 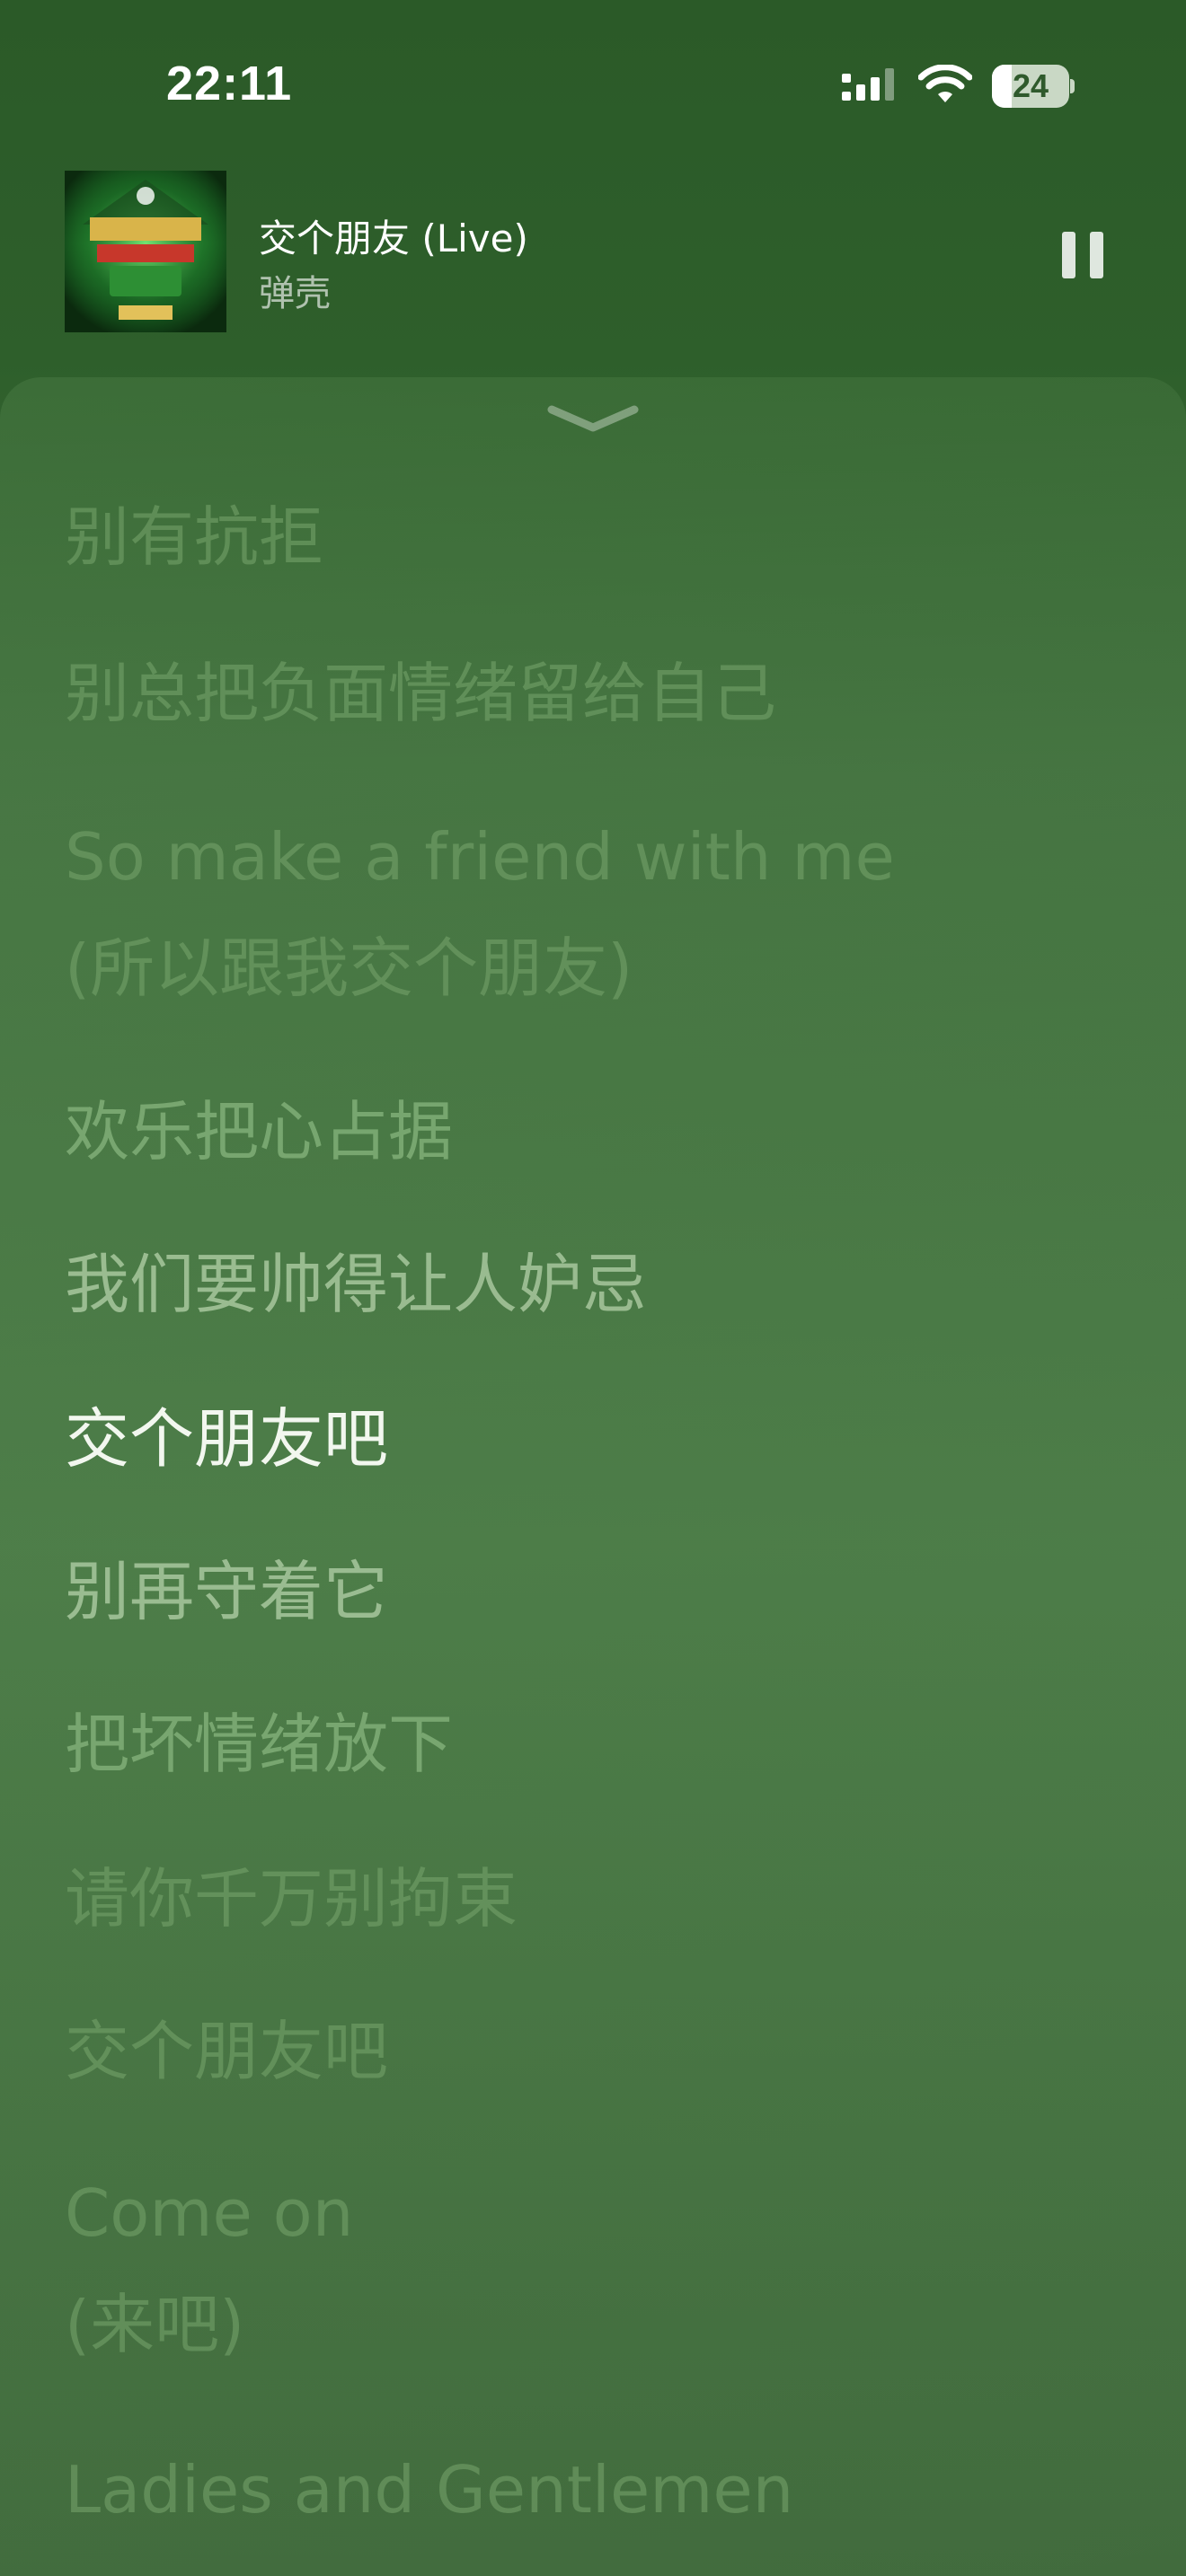 I want to click on chevron-down-icon, so click(x=593, y=418).